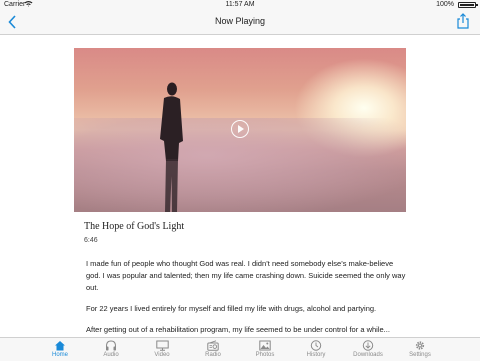 The height and width of the screenshot is (361, 480). I want to click on tab-label: Settings, so click(420, 355).